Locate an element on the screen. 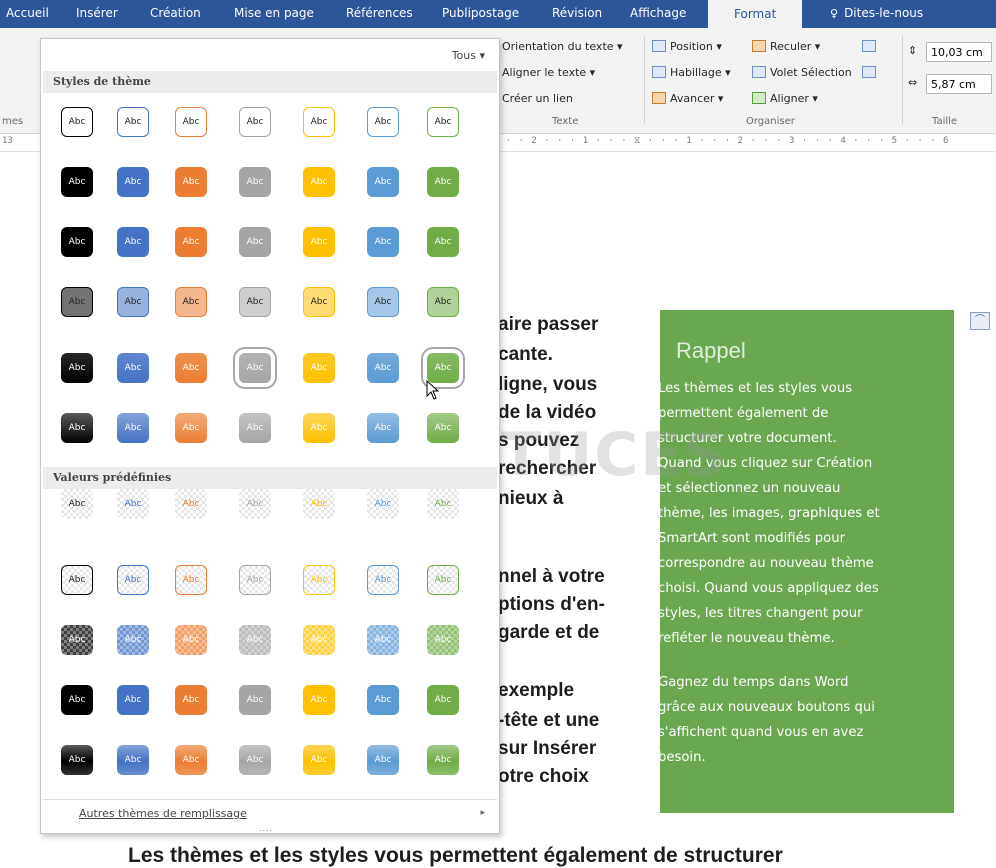  tab-inserer: Insérer is located at coordinates (97, 16).